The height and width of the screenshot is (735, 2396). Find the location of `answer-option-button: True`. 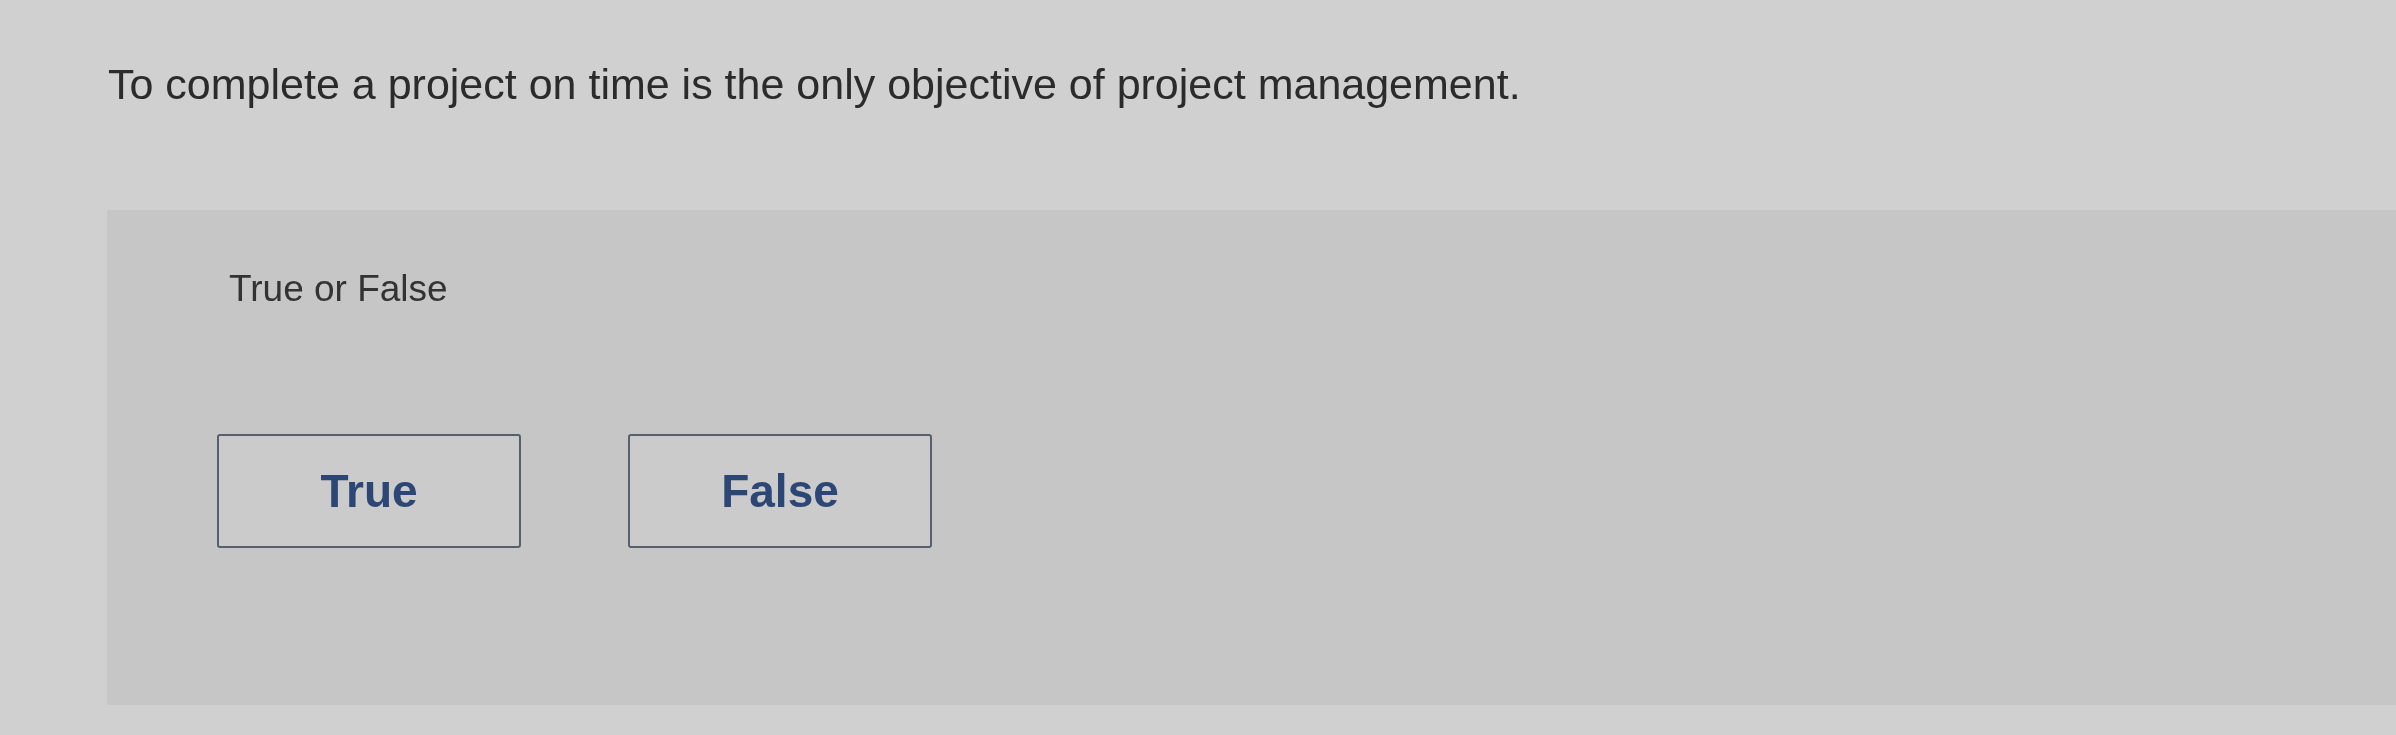

answer-option-button: True is located at coordinates (369, 491).